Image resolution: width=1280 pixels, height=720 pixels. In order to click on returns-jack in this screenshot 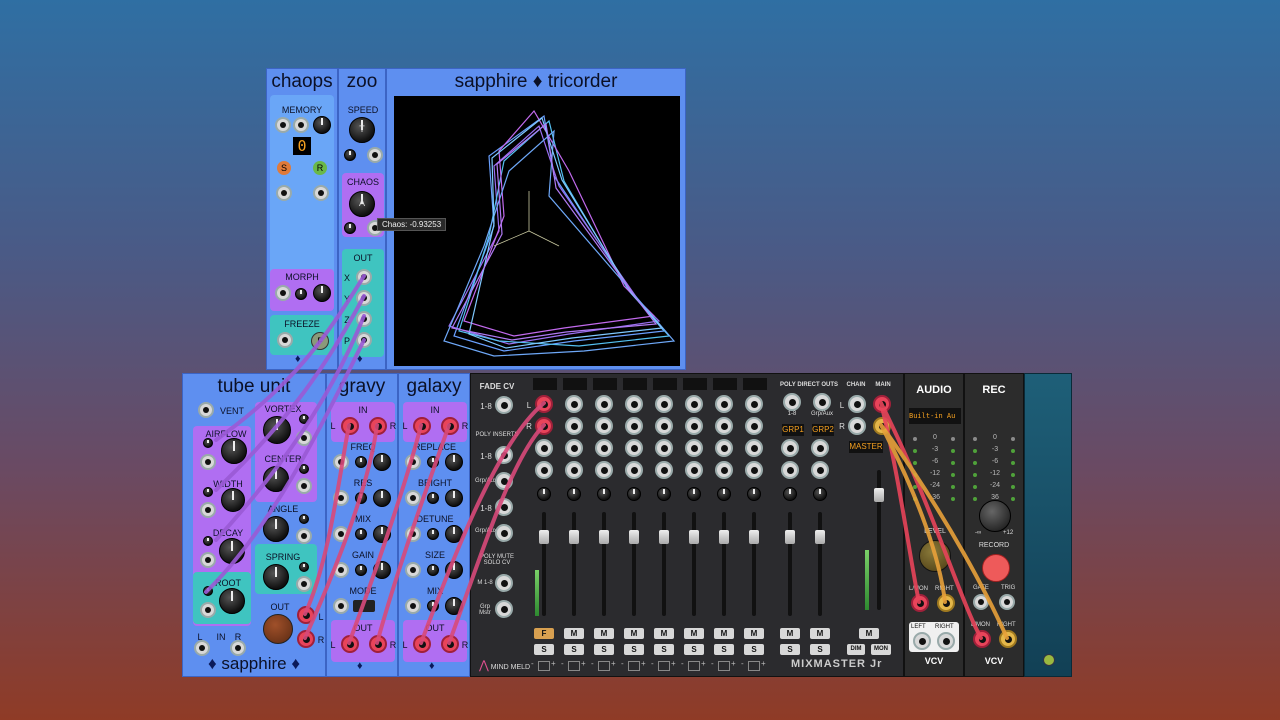, I will do `click(504, 507)`.